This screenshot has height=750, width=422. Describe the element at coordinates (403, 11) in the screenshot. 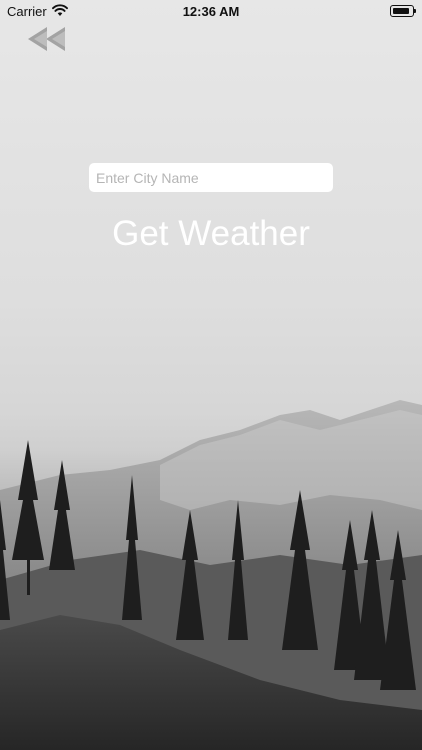

I see `battery-icon` at that location.